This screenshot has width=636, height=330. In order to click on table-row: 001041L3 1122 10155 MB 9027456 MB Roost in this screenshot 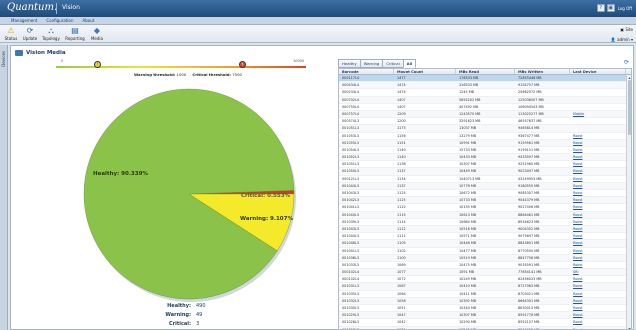, I will do `click(485, 208)`.